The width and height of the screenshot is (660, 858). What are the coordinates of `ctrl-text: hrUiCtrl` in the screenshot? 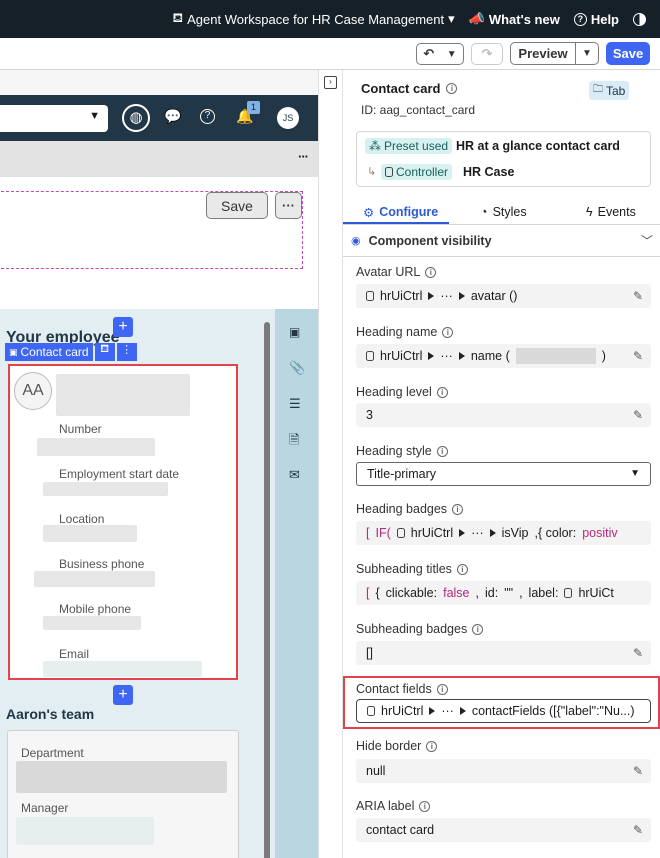 It's located at (401, 356).